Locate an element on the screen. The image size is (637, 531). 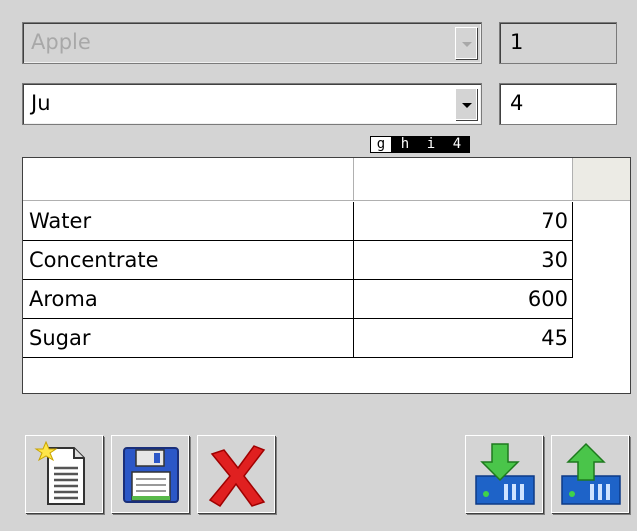
delete-x-icon is located at coordinates (237, 476).